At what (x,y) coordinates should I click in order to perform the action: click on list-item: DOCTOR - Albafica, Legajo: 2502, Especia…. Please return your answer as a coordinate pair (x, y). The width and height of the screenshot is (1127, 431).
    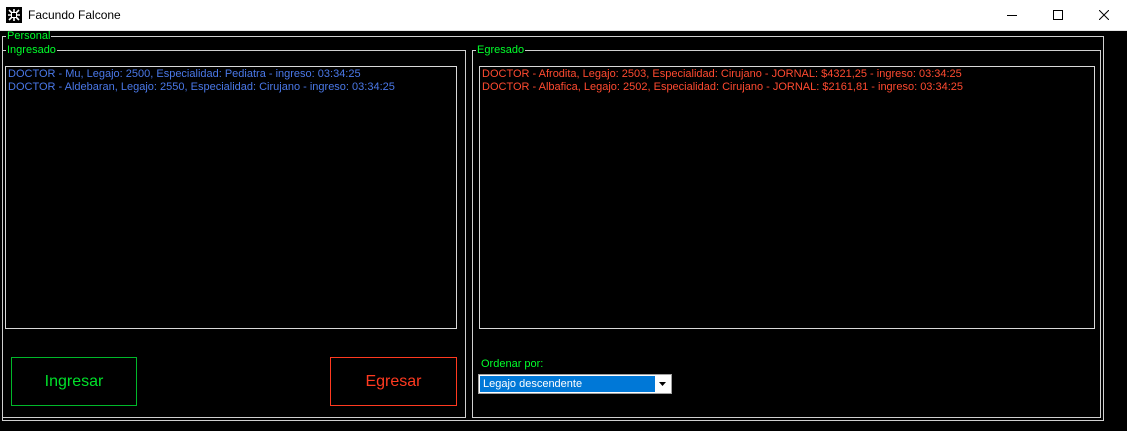
    Looking at the image, I should click on (787, 87).